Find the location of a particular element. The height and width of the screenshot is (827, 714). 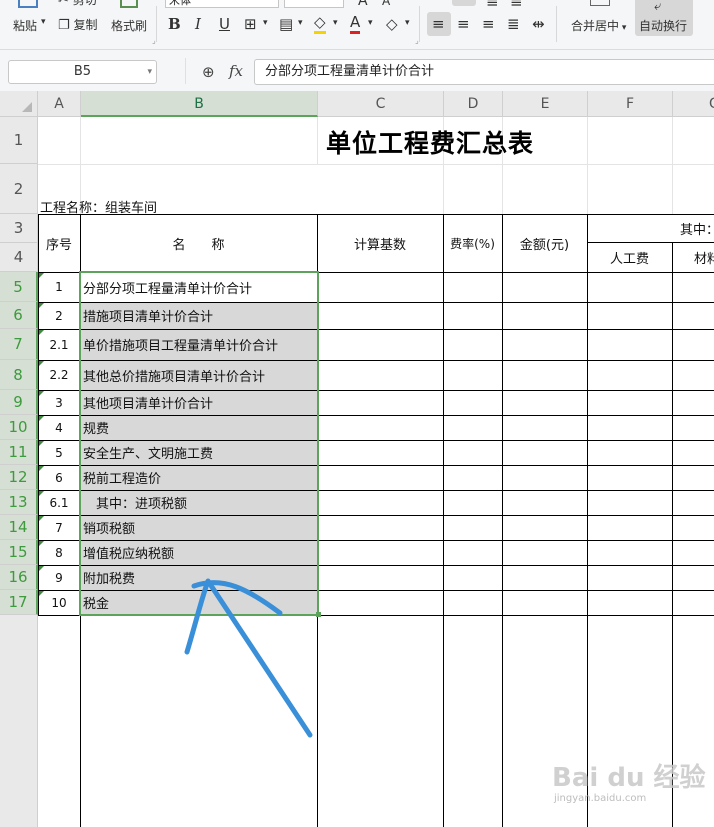

row-header-3: 3 is located at coordinates (19, 228).